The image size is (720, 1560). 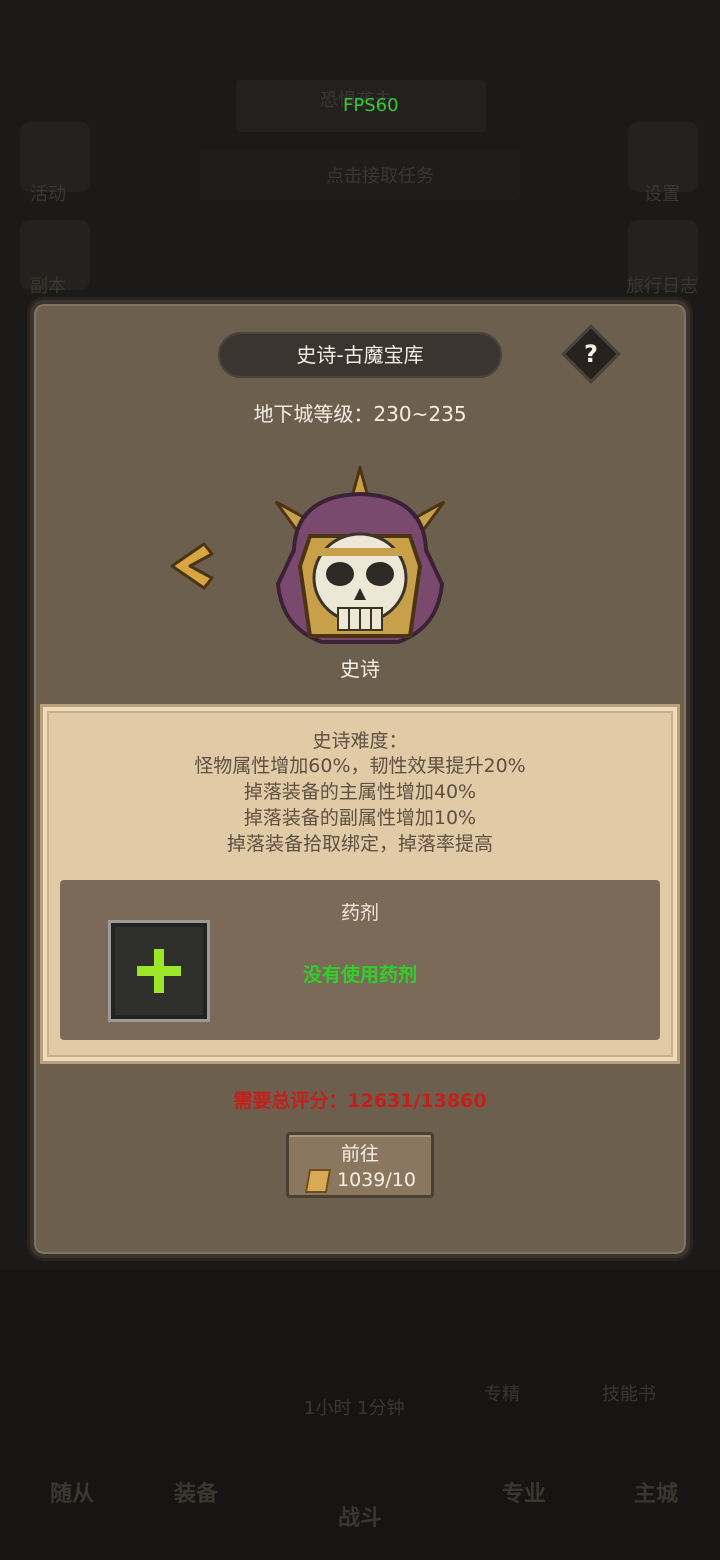 I want to click on activity-label: 活动, so click(x=48, y=194).